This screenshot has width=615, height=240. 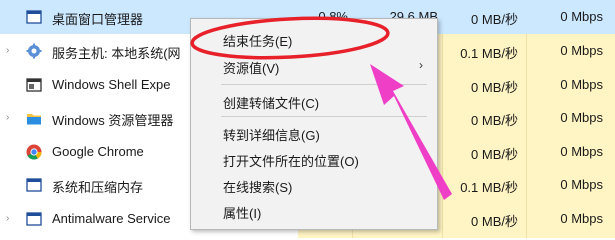 What do you see at coordinates (111, 218) in the screenshot?
I see `process-name: Antimalware Service` at bounding box center [111, 218].